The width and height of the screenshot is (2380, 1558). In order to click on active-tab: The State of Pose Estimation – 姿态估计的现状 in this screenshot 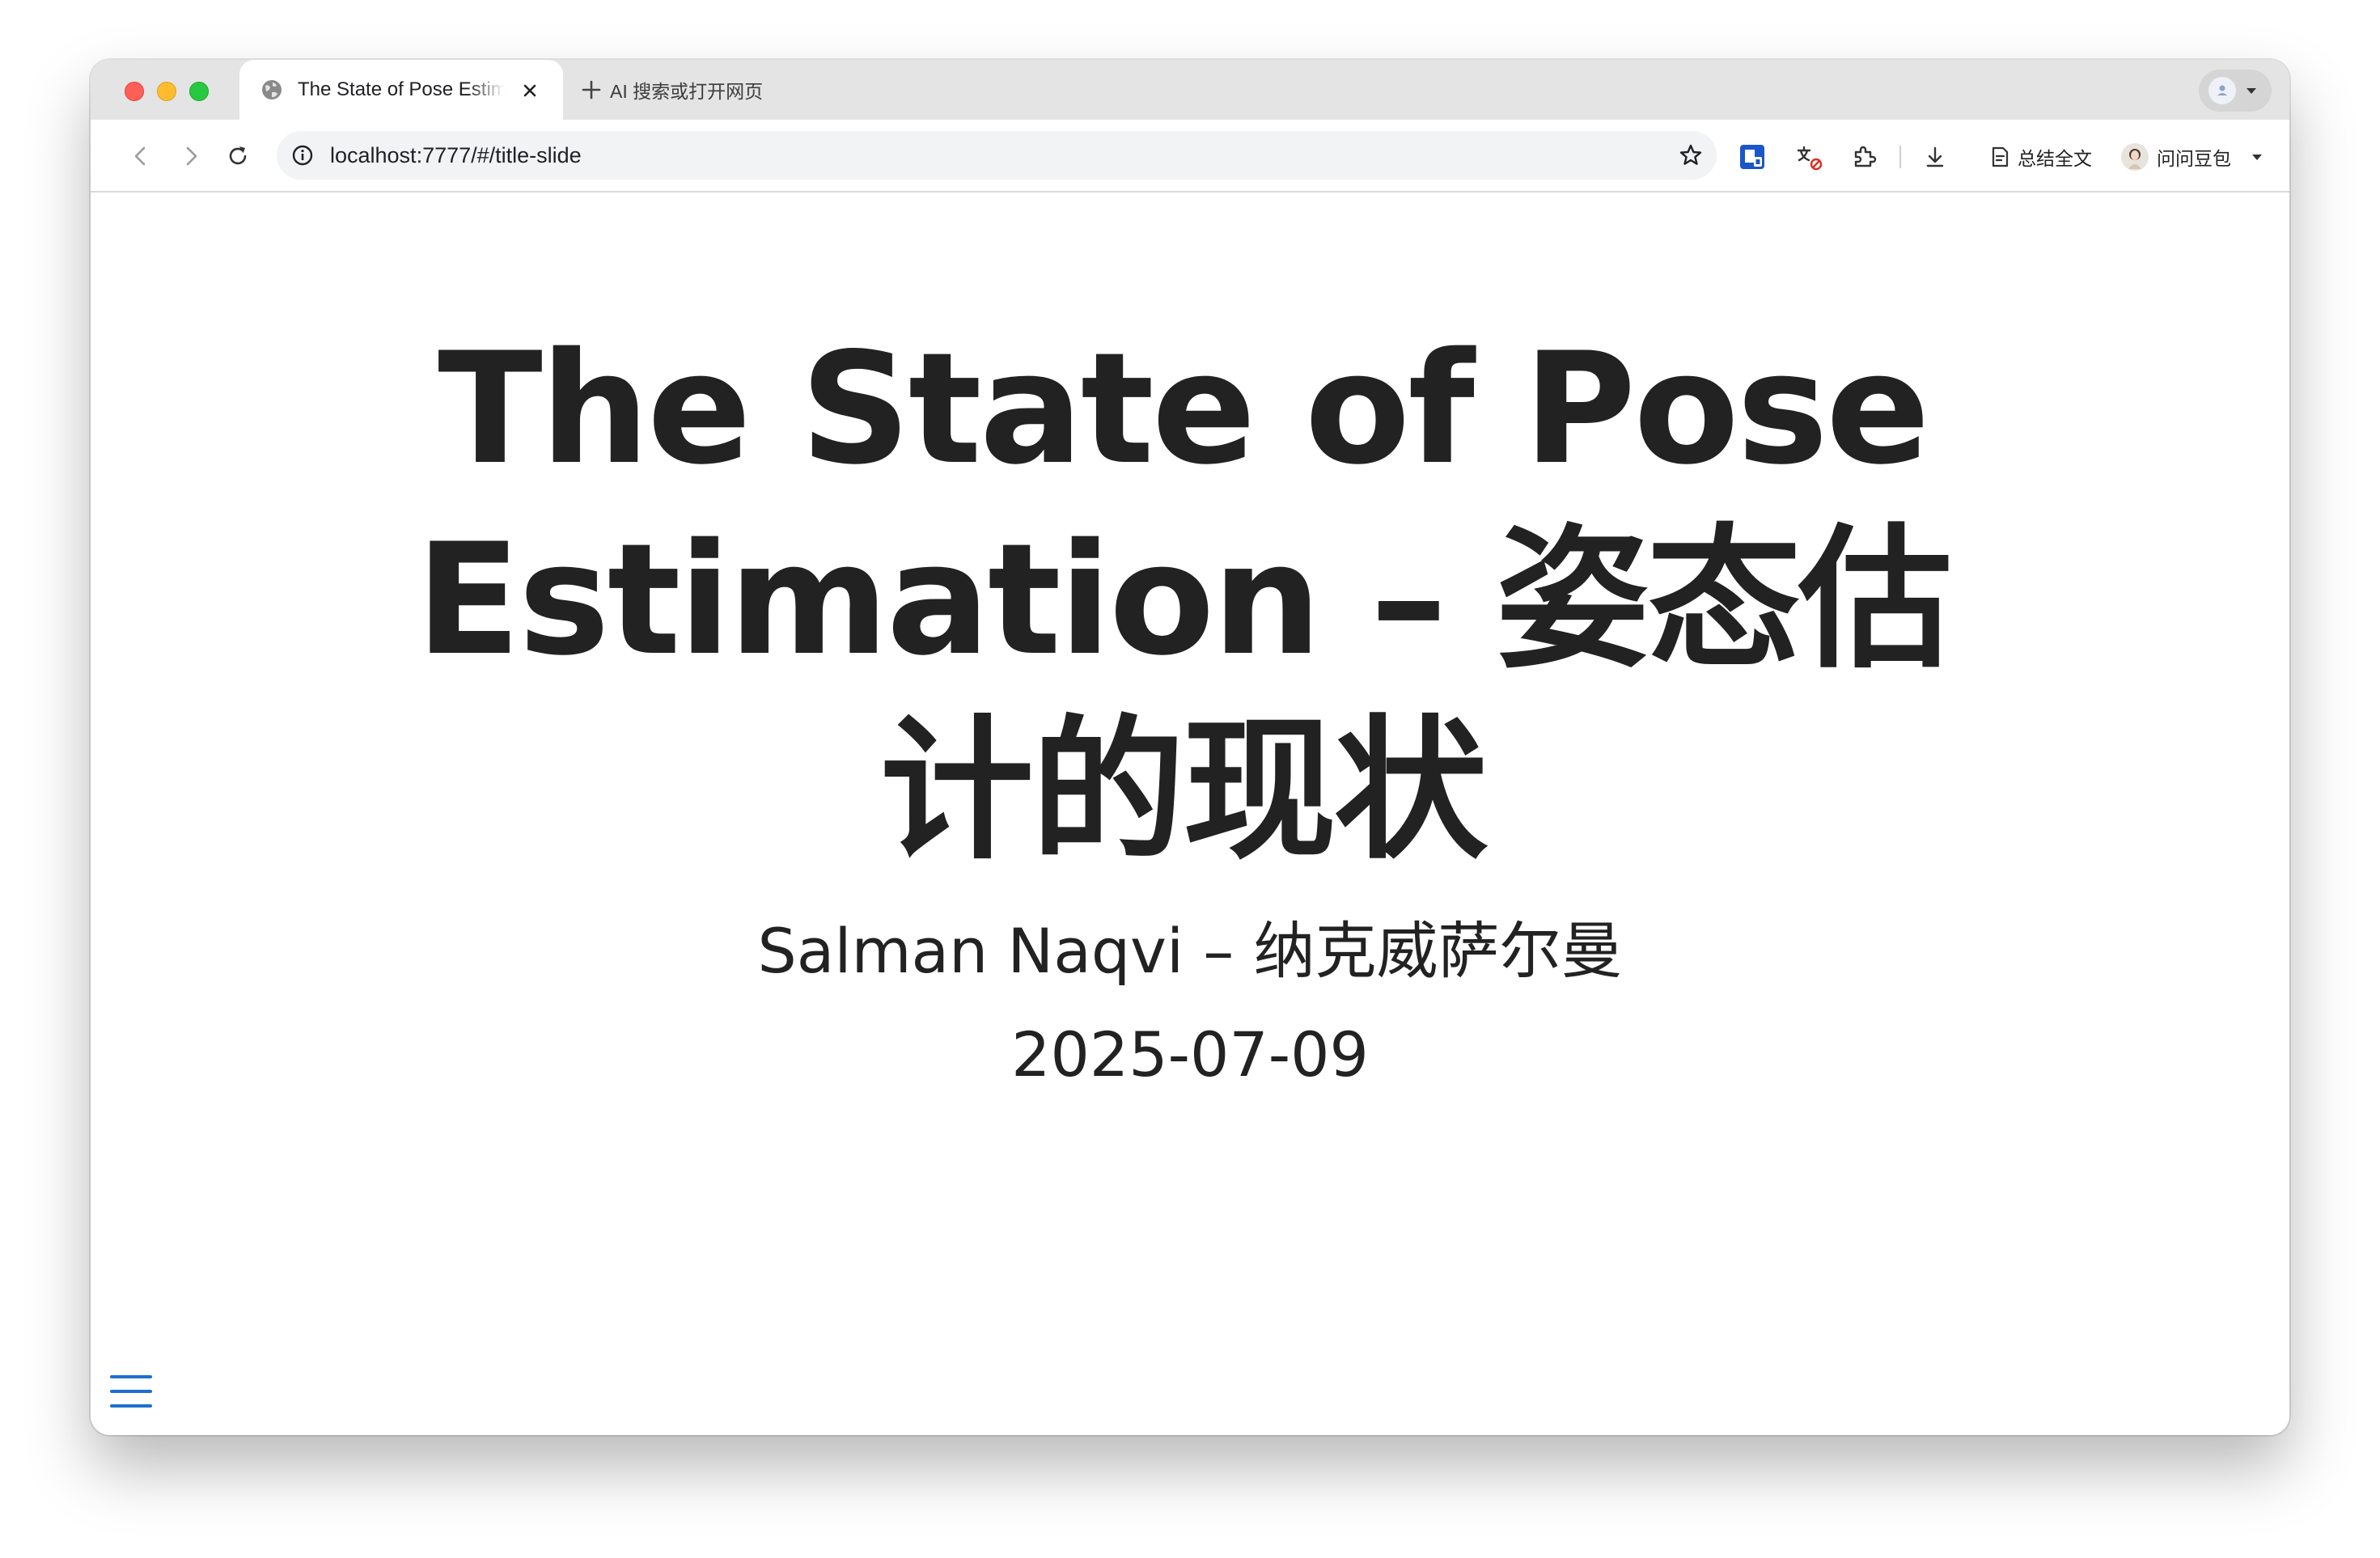, I will do `click(401, 90)`.